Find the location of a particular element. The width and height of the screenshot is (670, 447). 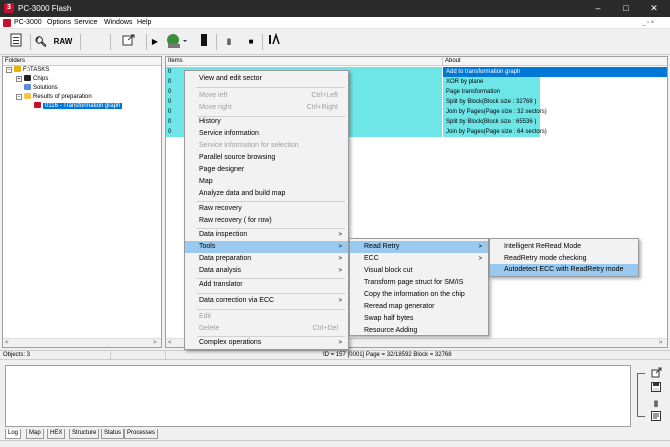

menu-item-service-information: Service information is located at coordinates (266, 134).